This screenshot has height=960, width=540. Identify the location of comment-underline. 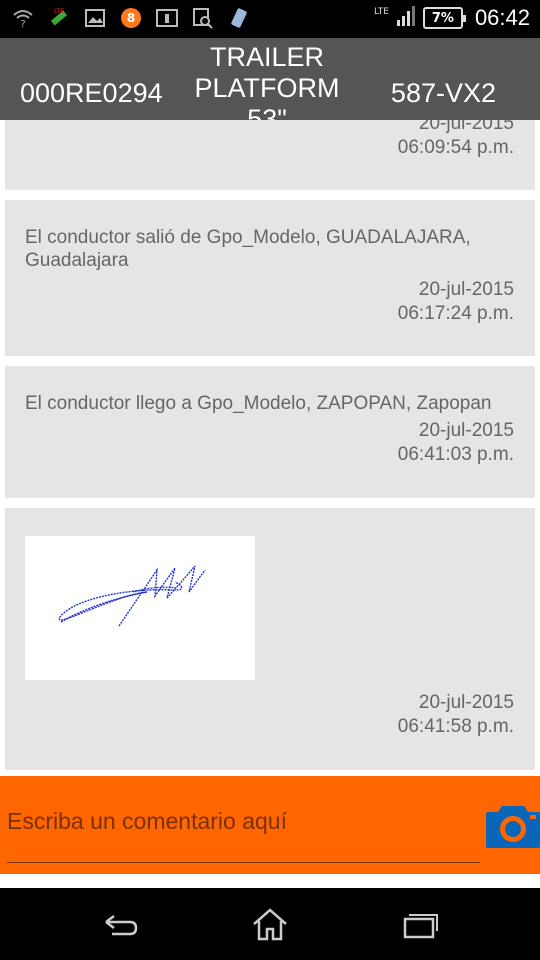
(243, 862).